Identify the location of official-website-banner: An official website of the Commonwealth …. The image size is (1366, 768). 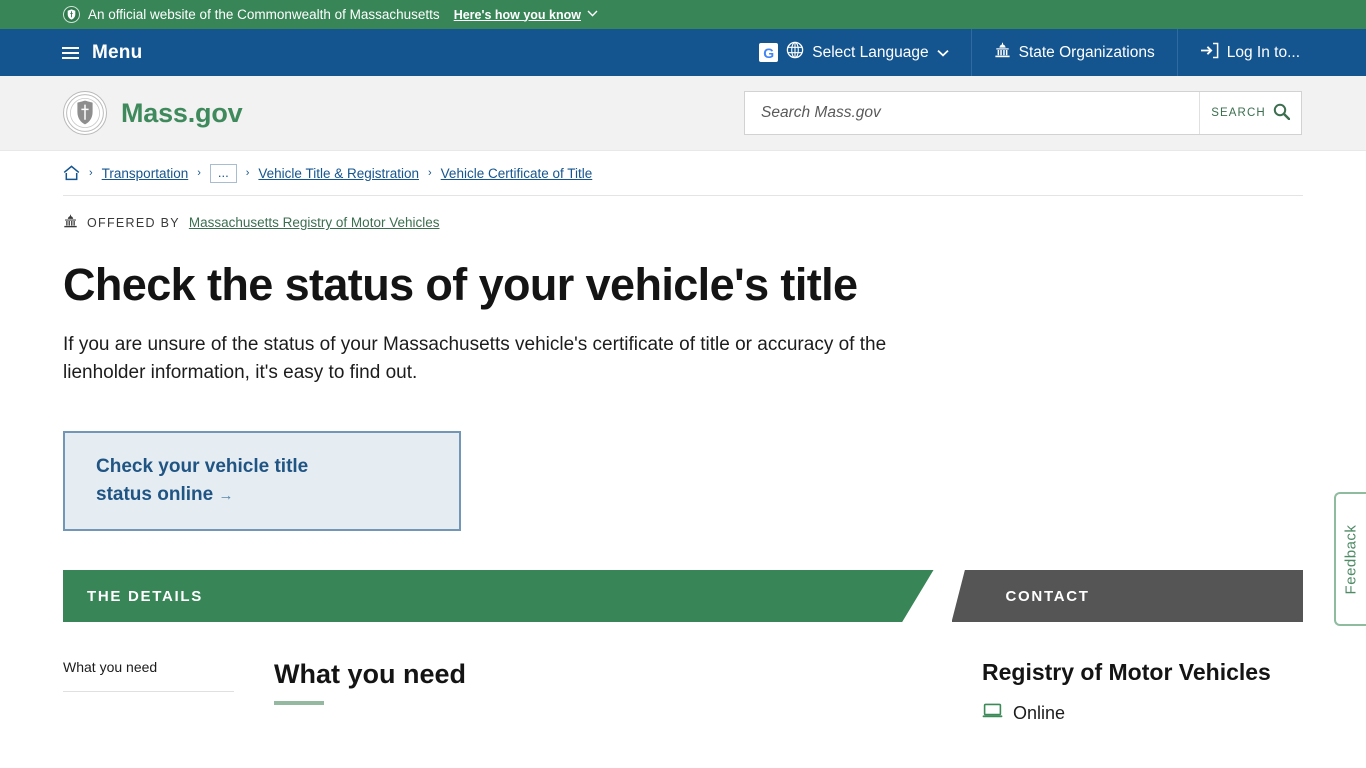
(683, 14).